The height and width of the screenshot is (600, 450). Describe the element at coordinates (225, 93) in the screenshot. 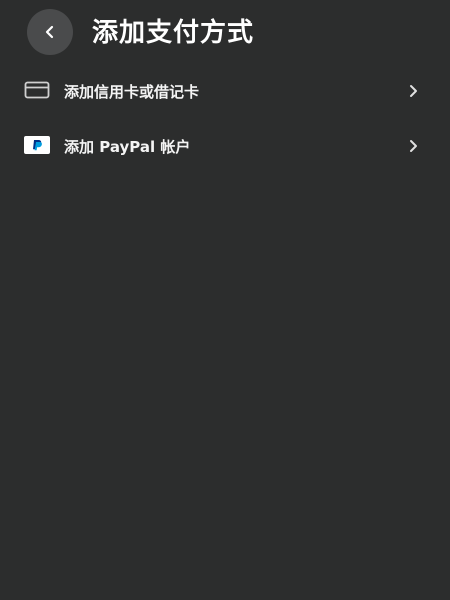

I see `add-card-option: 添加信用卡或借记卡` at that location.